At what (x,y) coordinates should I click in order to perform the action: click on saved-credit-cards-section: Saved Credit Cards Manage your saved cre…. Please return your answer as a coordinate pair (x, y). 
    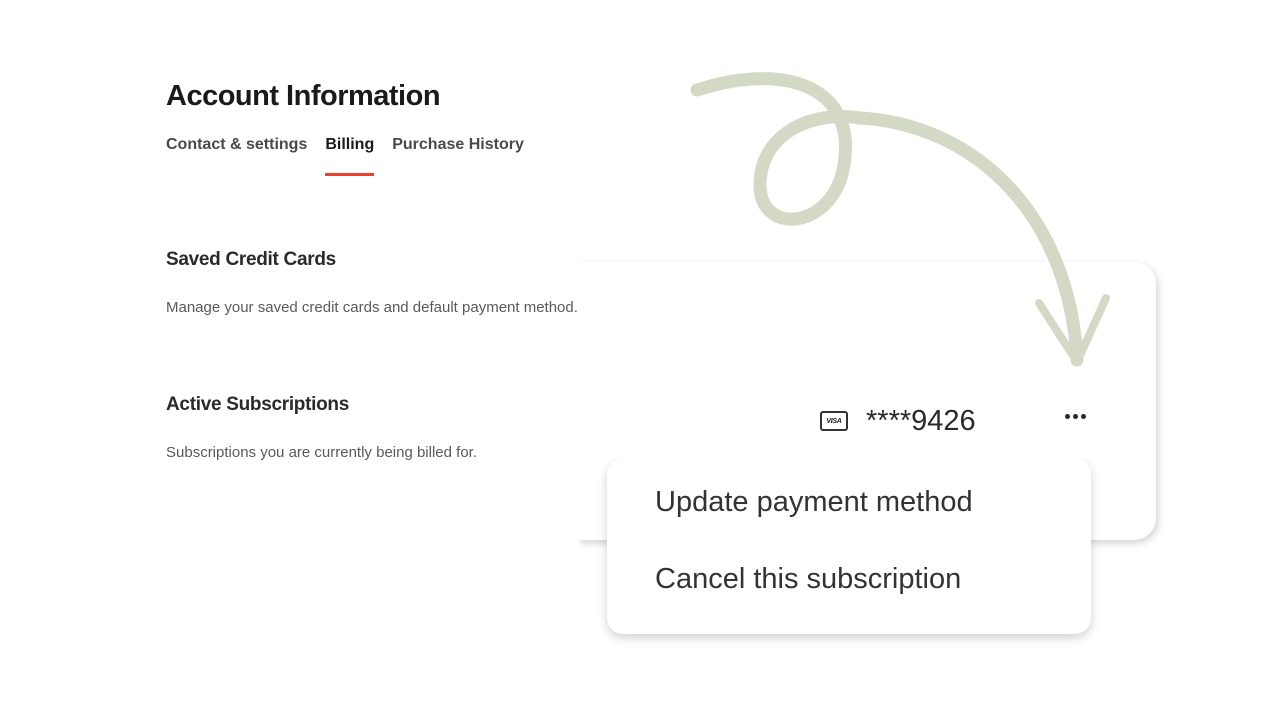
    Looking at the image, I should click on (376, 283).